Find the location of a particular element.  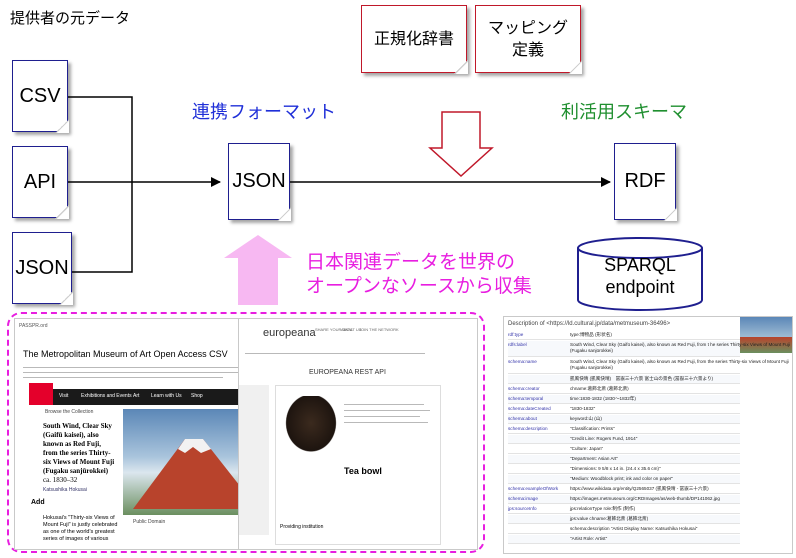

rdf-row-predicate: schema:name is located at coordinates (538, 361).